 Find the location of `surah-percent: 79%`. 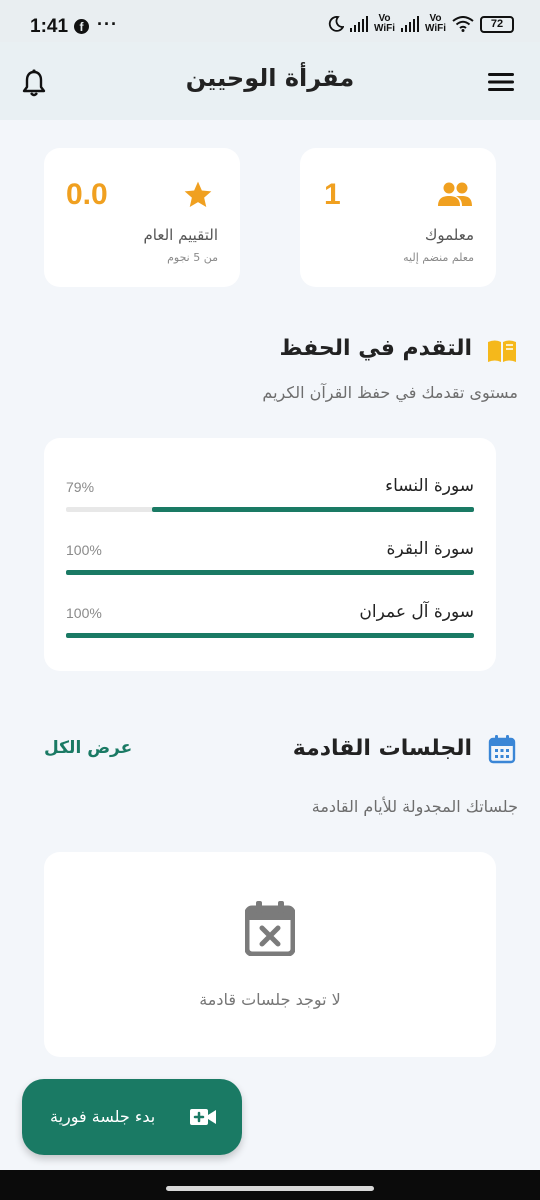

surah-percent: 79% is located at coordinates (80, 487).